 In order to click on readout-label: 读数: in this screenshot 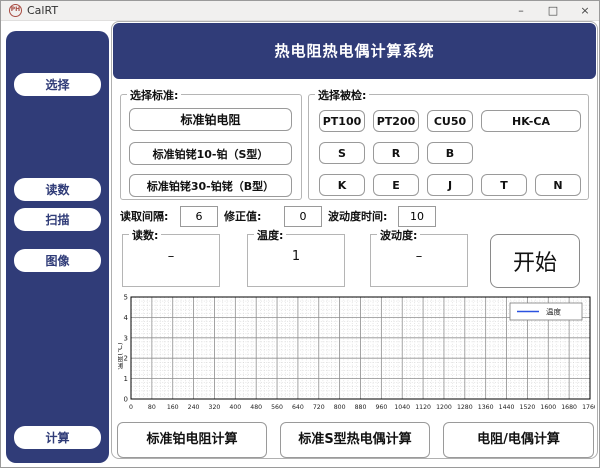, I will do `click(145, 235)`.